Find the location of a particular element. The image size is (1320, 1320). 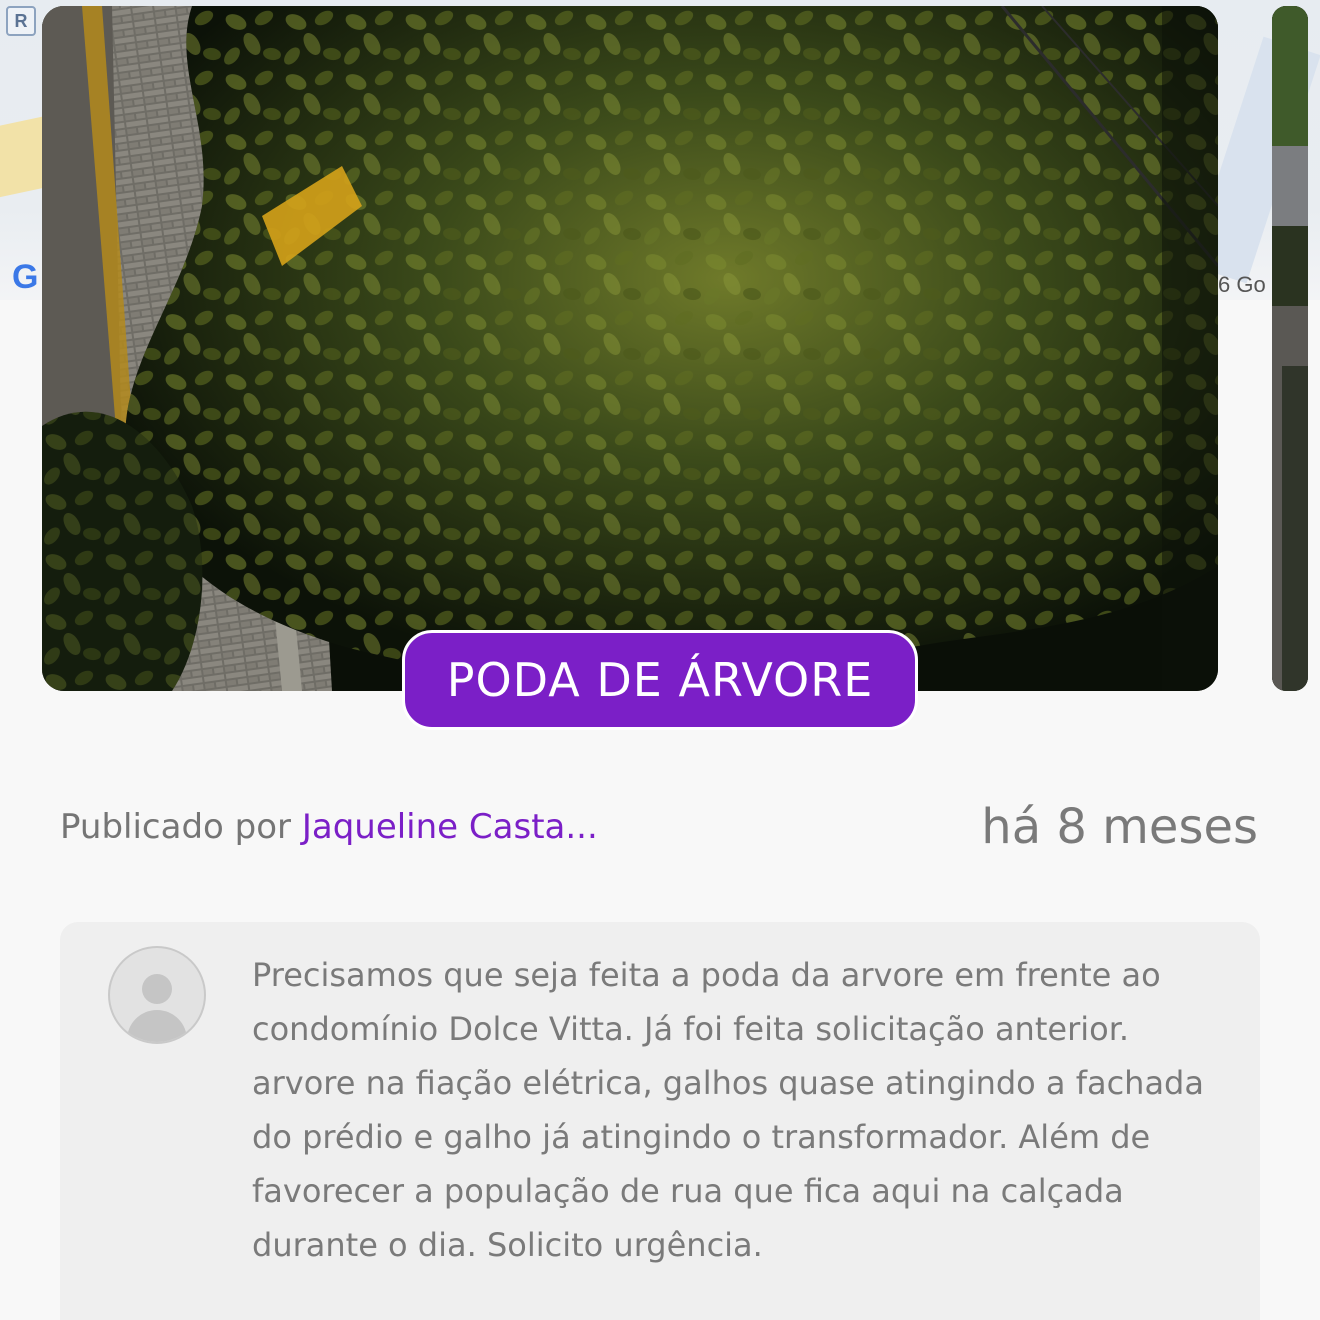

post-time-ago: há 8 meses is located at coordinates (1119, 827).